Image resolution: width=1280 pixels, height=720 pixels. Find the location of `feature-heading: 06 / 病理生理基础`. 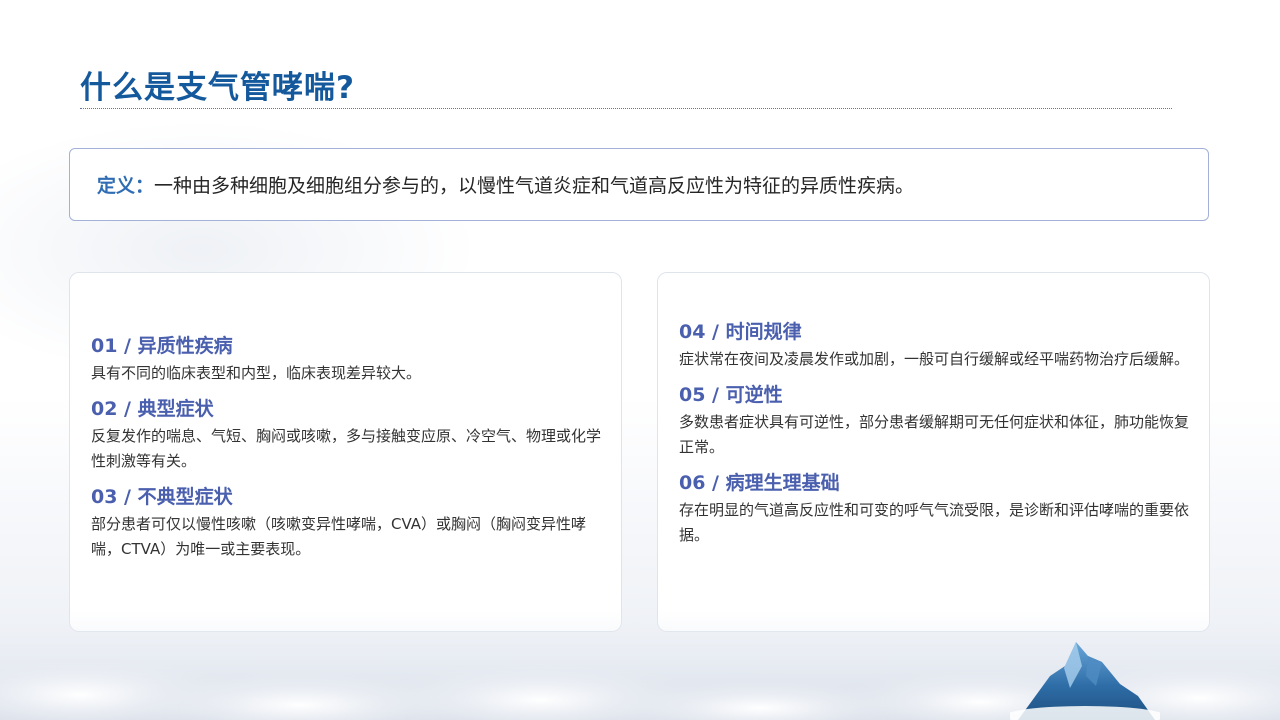

feature-heading: 06 / 病理生理基础 is located at coordinates (759, 483).